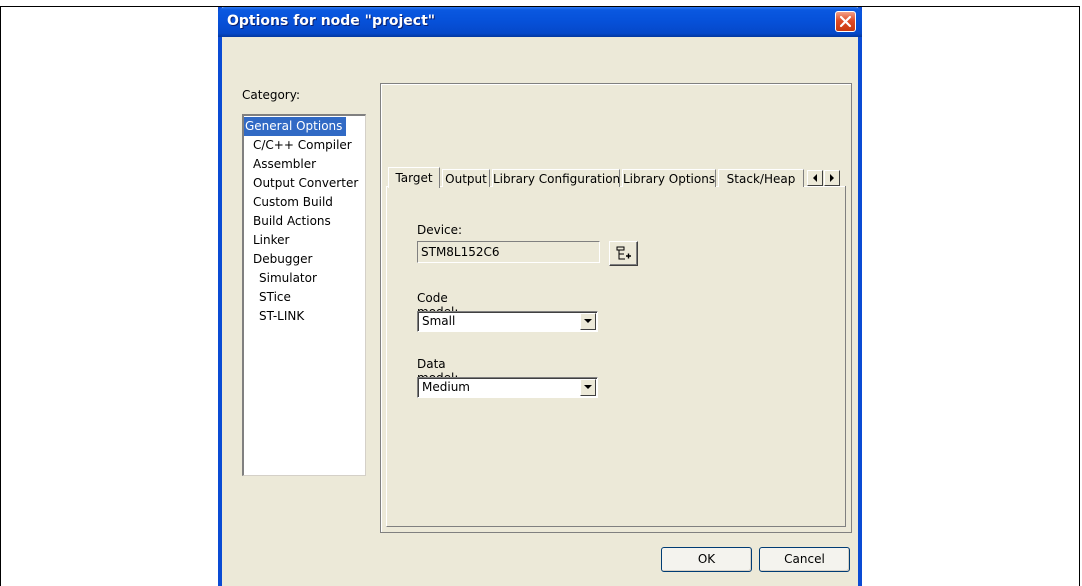  I want to click on category-item-simulator: Simulator, so click(304, 278).